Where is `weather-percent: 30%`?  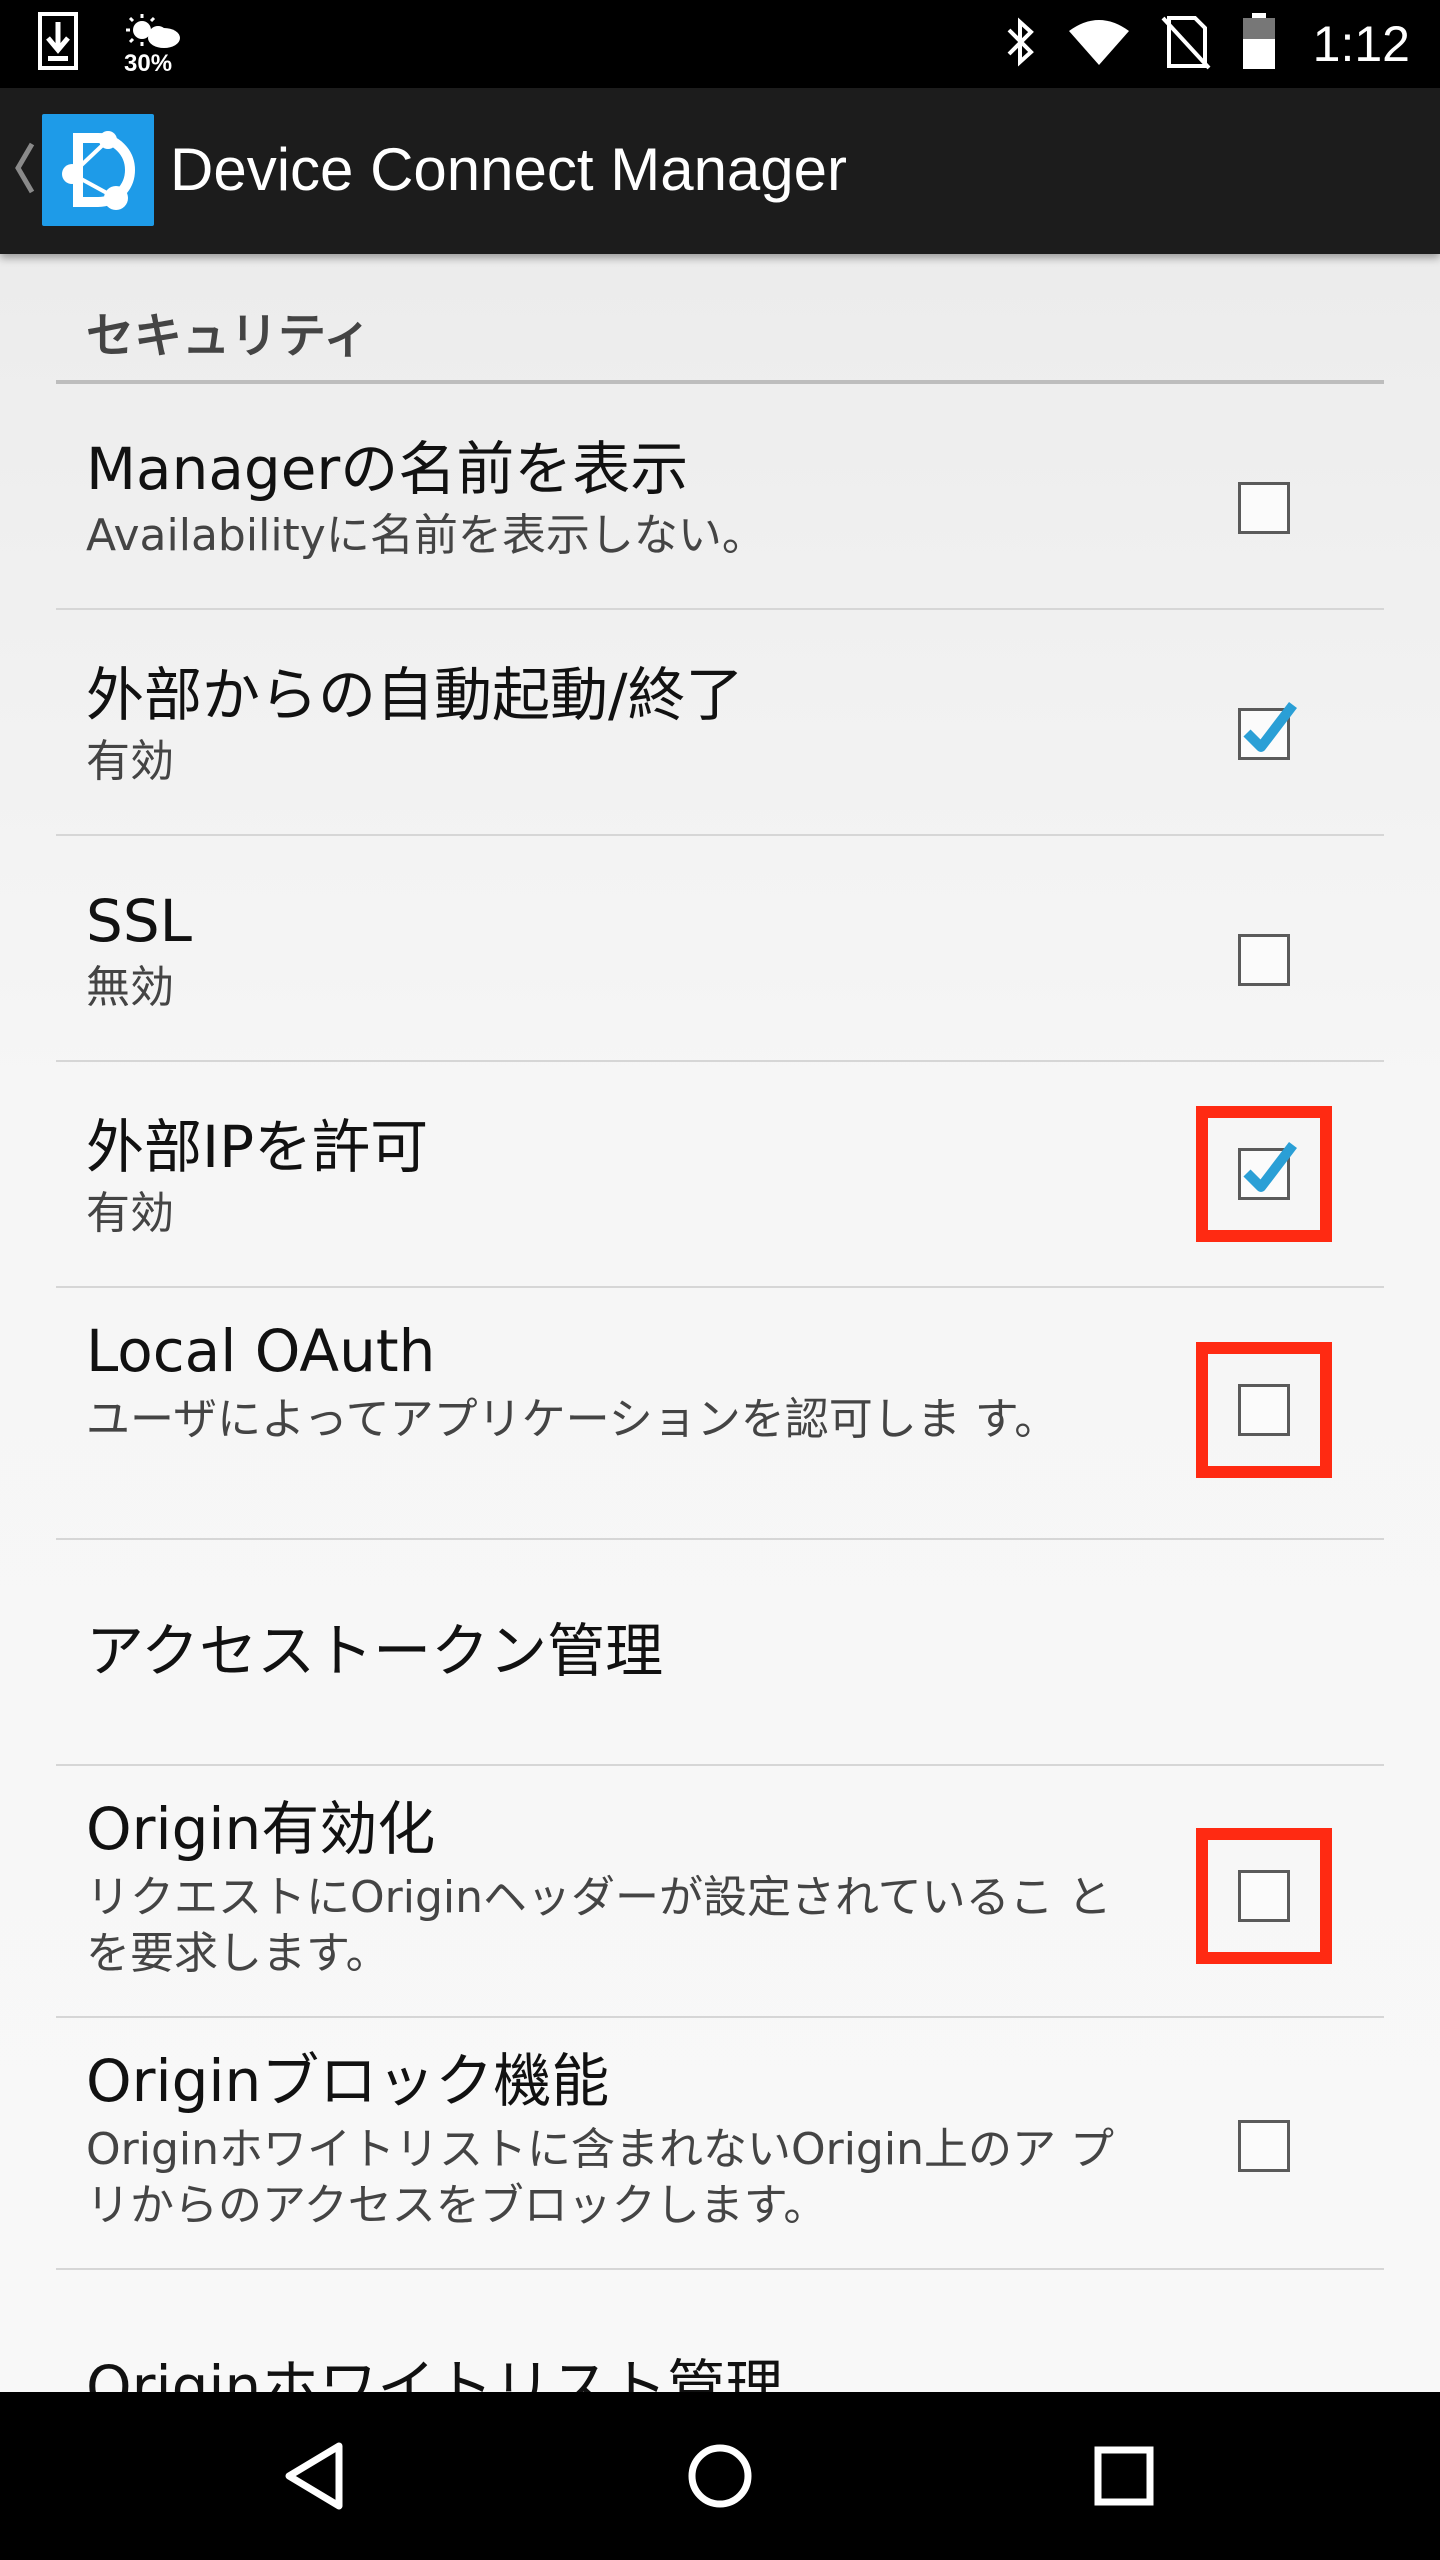 weather-percent: 30% is located at coordinates (148, 63).